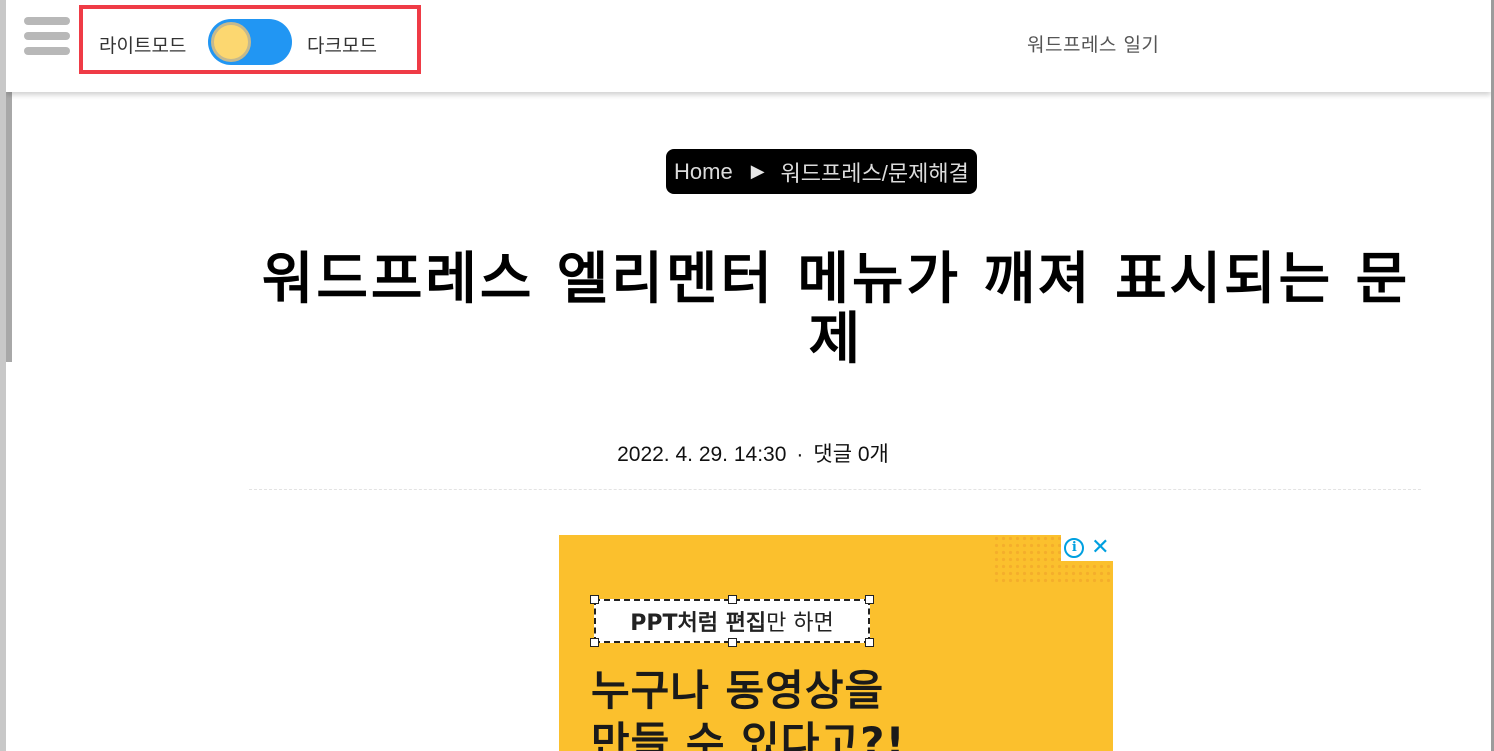  Describe the element at coordinates (703, 172) in the screenshot. I see `breadcrumb-home-link: Home` at that location.